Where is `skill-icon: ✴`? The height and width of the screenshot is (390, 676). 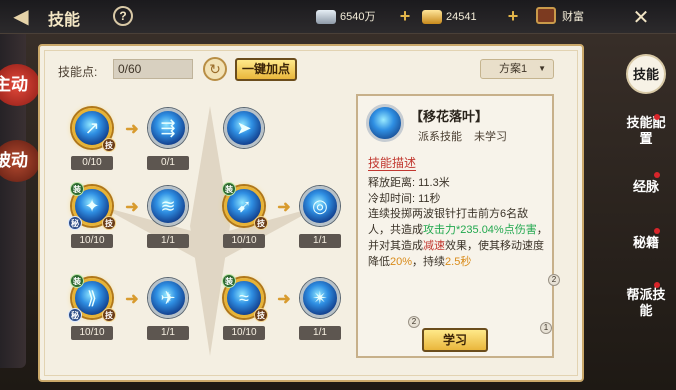
skill-icon: ✴ is located at coordinates (320, 298).